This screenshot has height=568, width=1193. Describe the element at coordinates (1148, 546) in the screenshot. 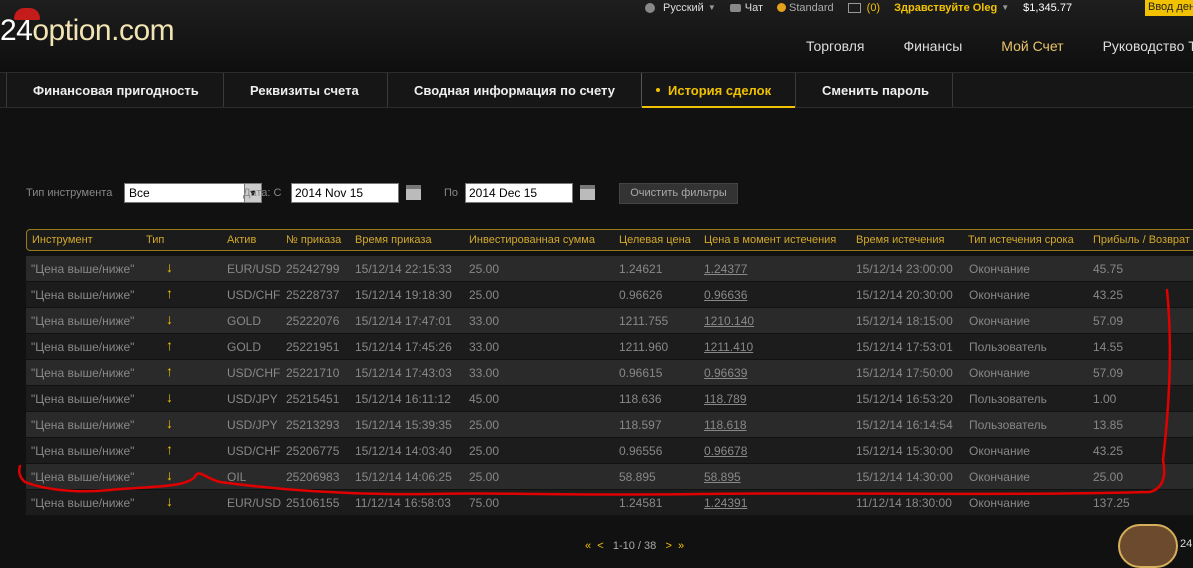

I see `support-avatar` at that location.